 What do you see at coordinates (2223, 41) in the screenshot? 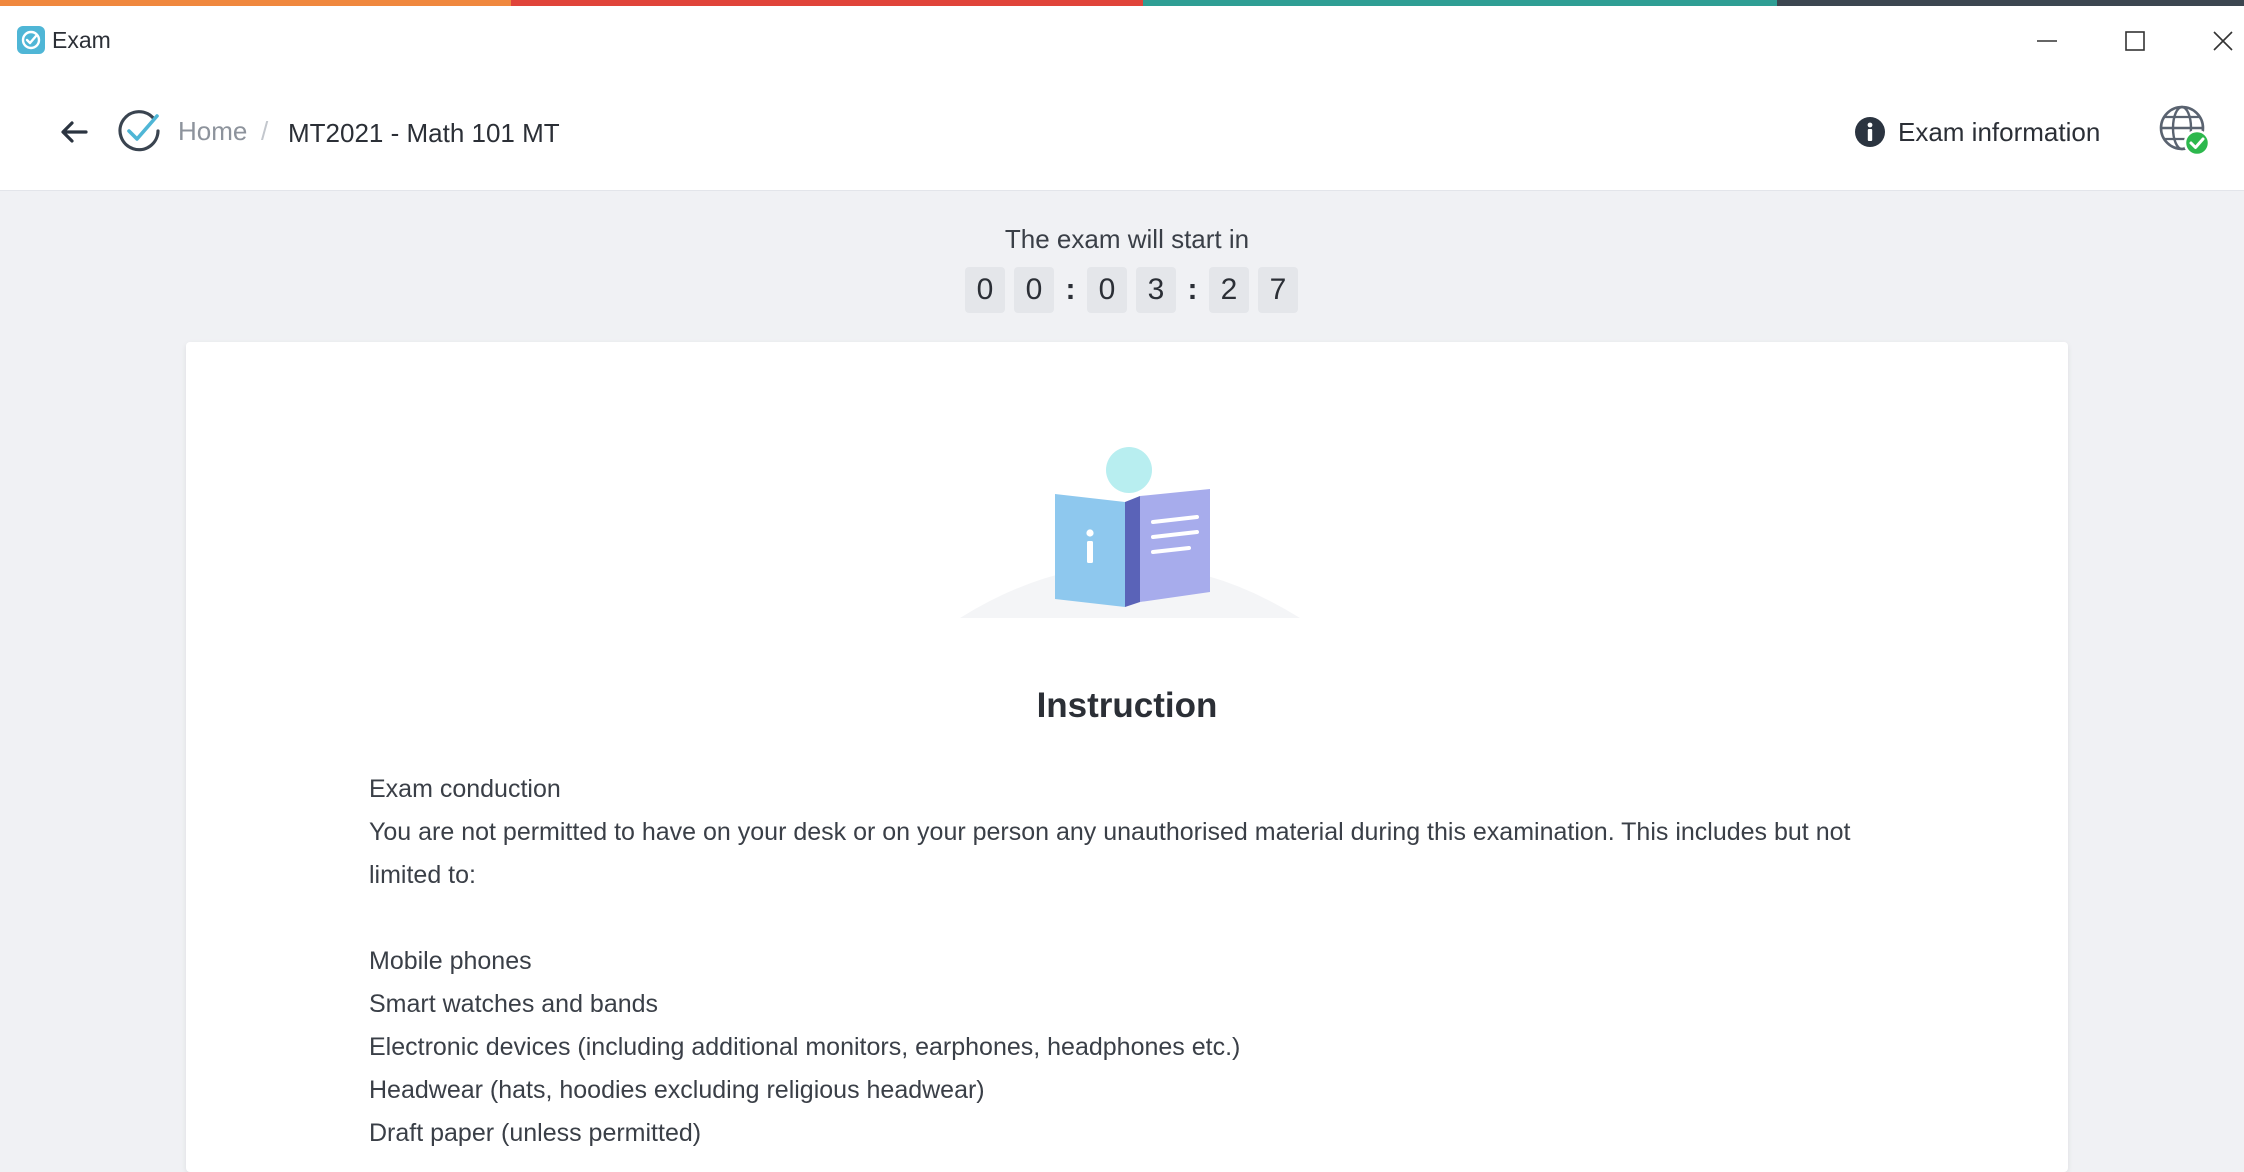
I see `close-icon` at bounding box center [2223, 41].